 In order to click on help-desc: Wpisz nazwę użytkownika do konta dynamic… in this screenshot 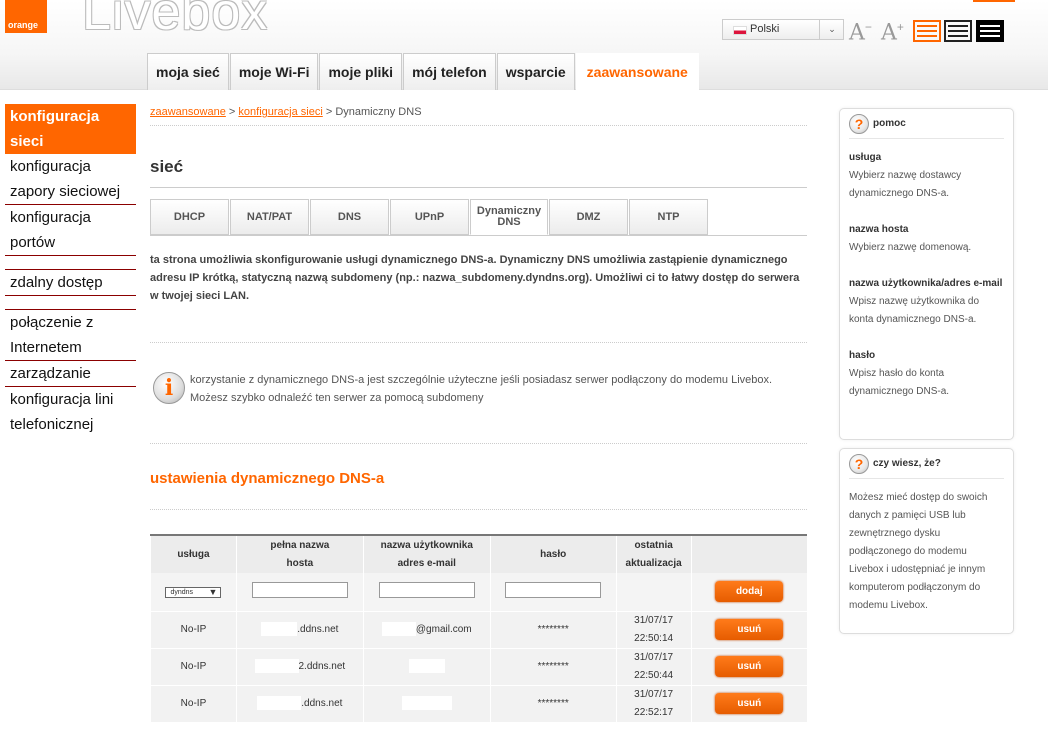, I will do `click(914, 310)`.